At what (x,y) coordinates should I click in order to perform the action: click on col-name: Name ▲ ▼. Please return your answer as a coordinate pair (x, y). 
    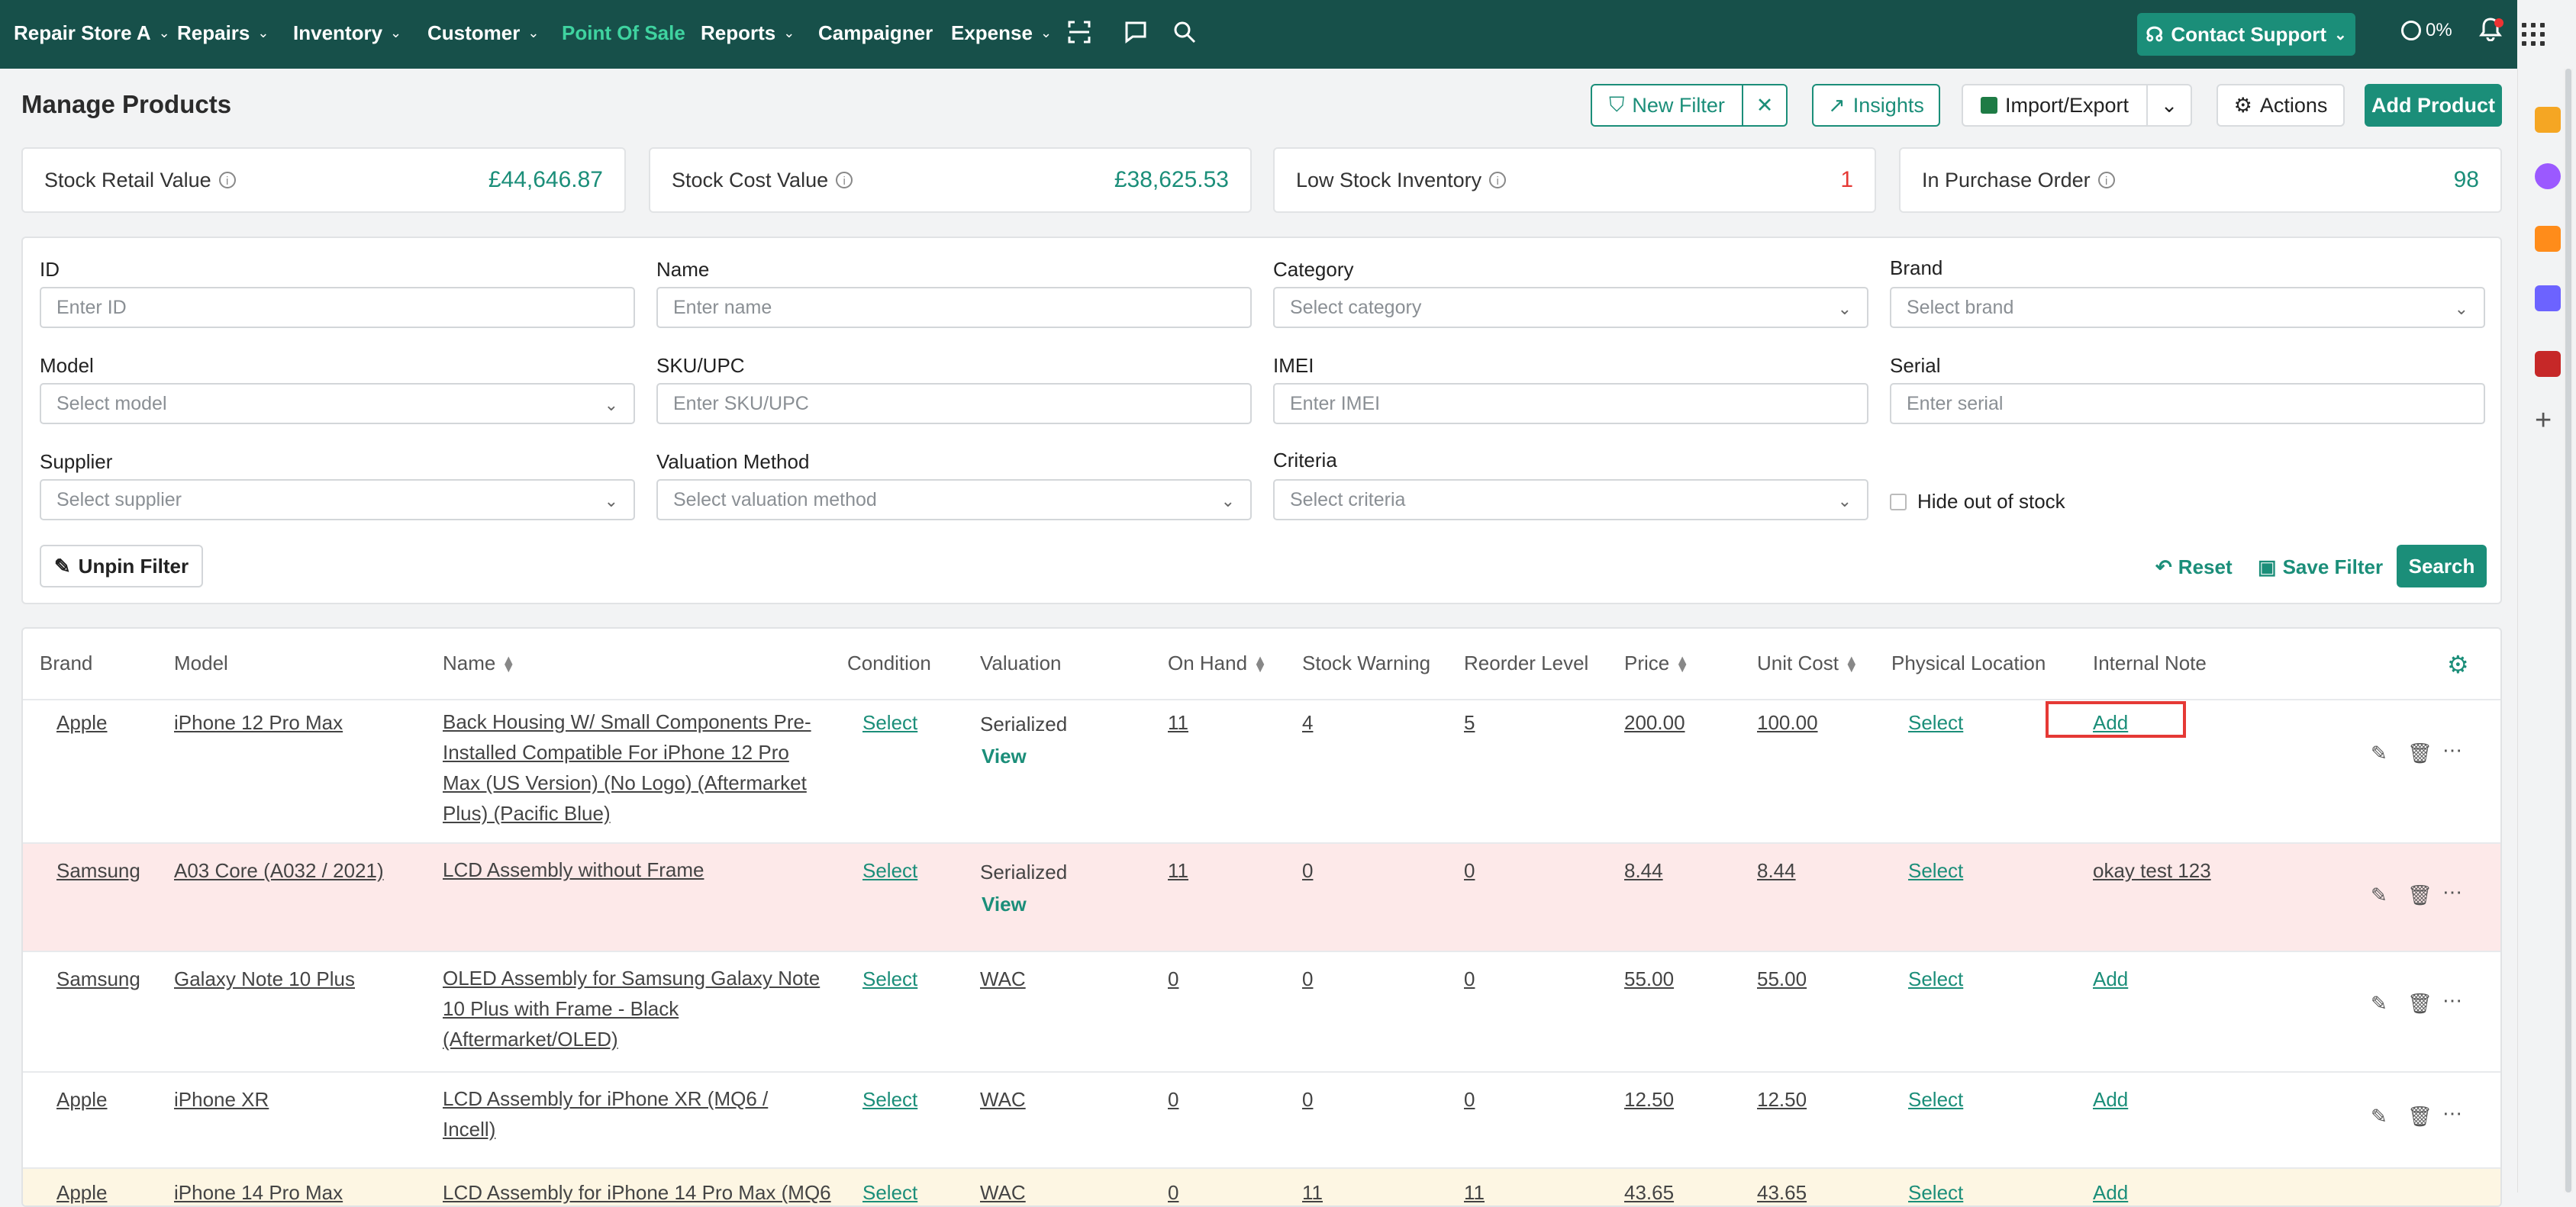
    Looking at the image, I should click on (479, 663).